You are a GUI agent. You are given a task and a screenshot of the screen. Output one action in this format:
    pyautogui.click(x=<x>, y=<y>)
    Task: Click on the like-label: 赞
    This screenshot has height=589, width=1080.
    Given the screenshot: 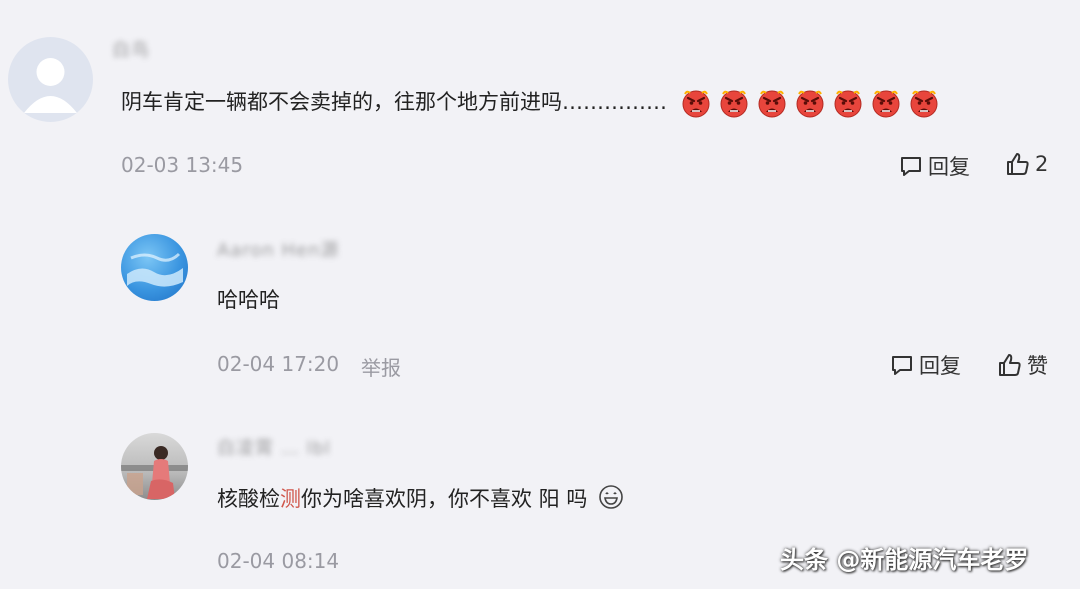 What is the action you would take?
    pyautogui.click(x=1037, y=366)
    